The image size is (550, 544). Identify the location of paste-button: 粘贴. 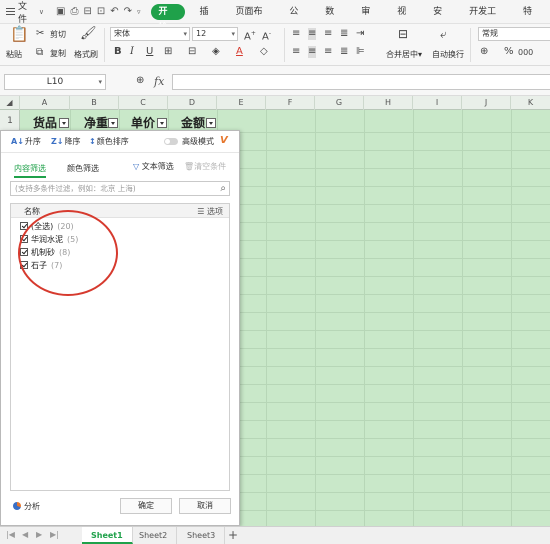
(14, 54).